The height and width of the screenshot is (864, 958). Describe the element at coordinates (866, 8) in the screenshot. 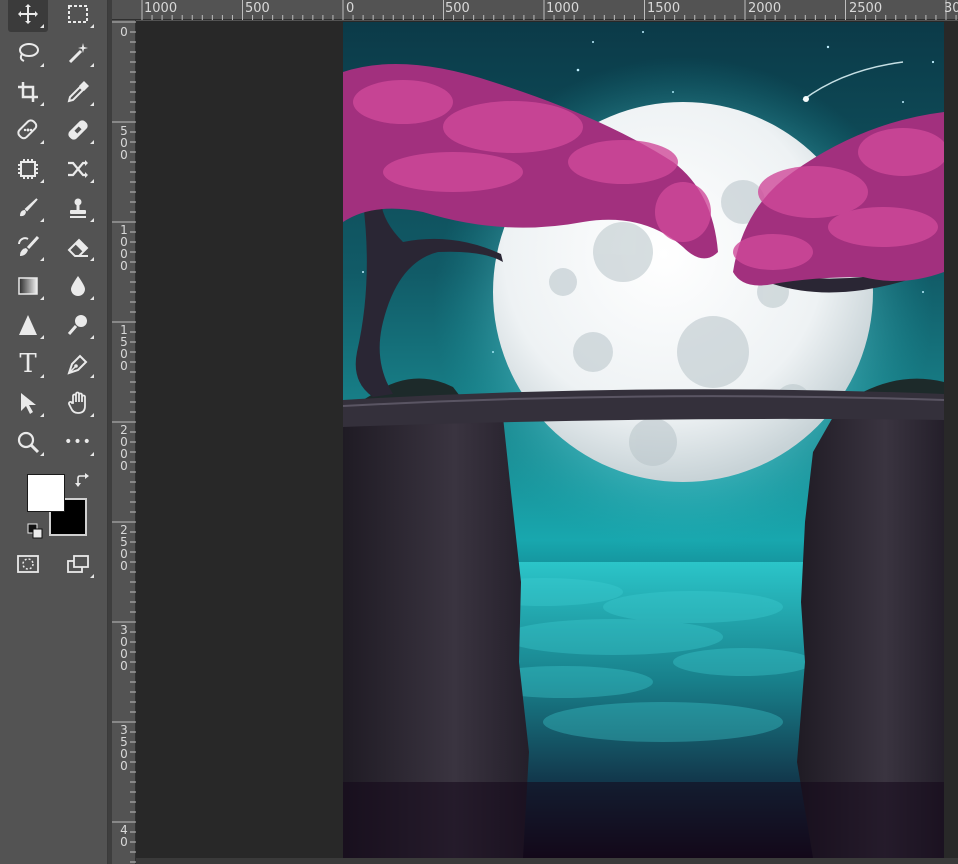

I see `ruler-label: 2500` at that location.